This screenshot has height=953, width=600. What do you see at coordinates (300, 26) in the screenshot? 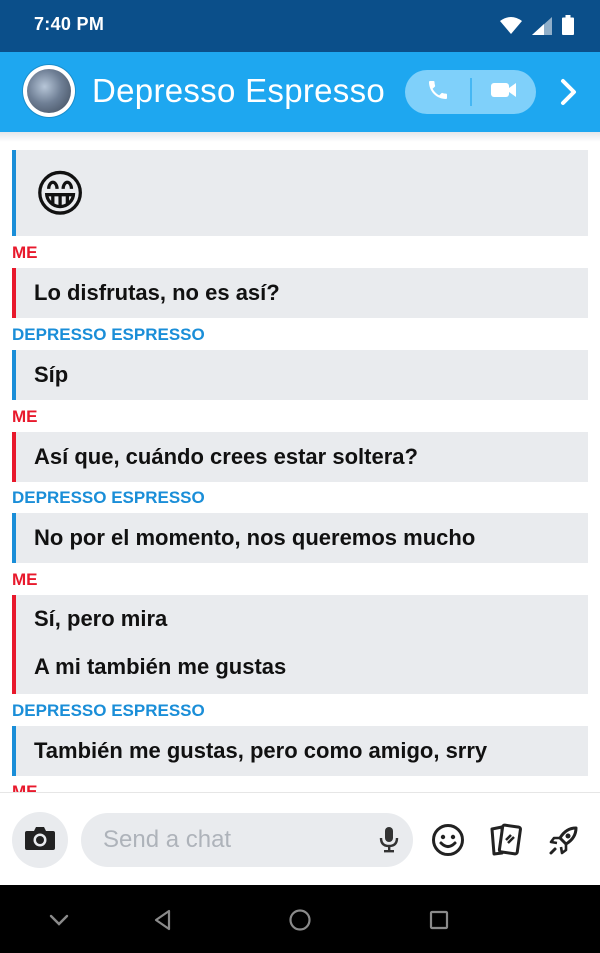
I see `status-bar: 7:40 PM` at bounding box center [300, 26].